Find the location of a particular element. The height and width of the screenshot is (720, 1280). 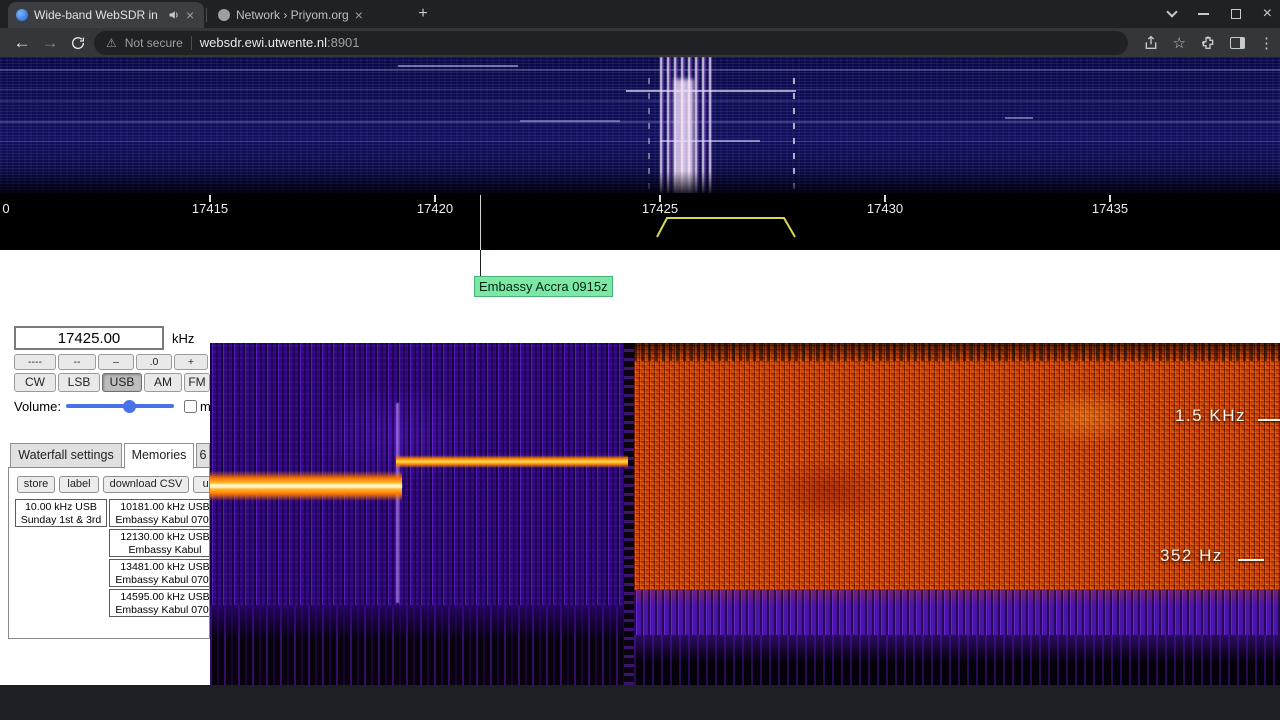

waterfall-right-bottom is located at coordinates (957, 660).